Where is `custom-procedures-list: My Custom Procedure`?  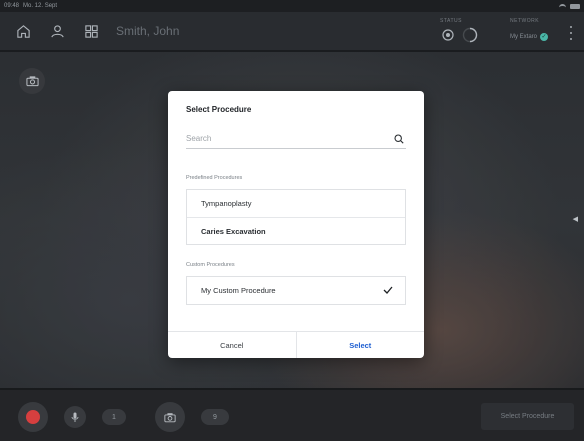 custom-procedures-list: My Custom Procedure is located at coordinates (296, 290).